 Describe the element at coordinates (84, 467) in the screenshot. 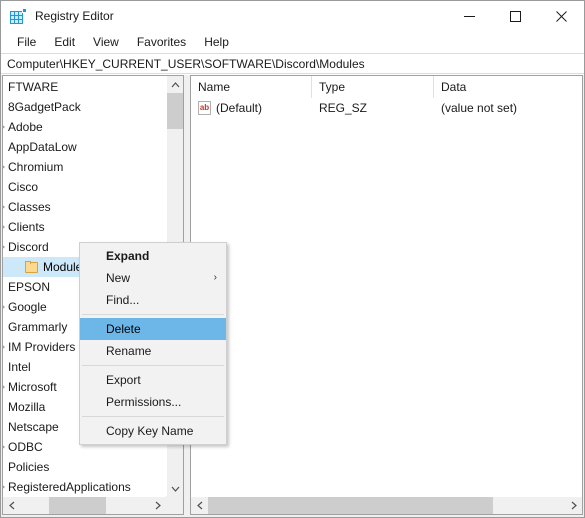

I see `tree-item: Policies` at that location.